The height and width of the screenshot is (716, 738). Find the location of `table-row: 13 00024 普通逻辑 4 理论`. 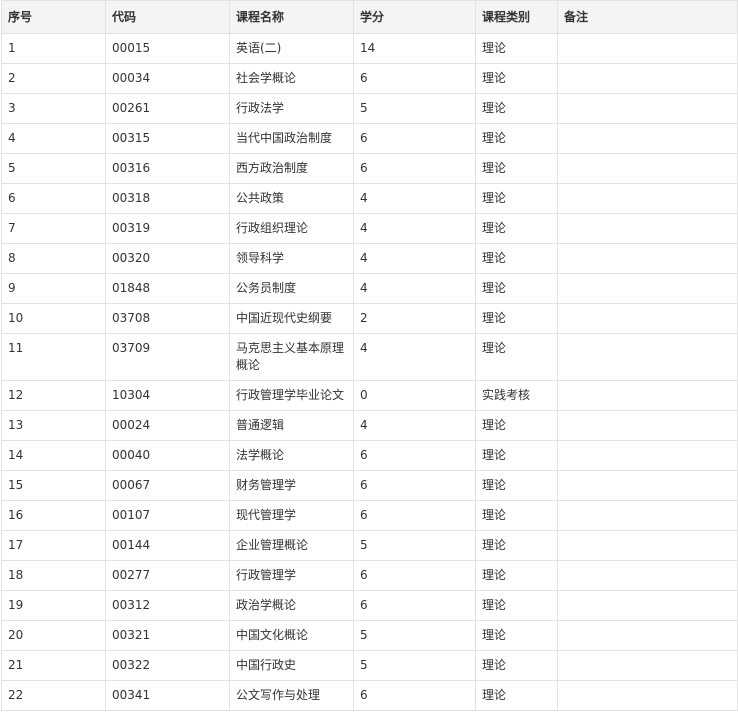

table-row: 13 00024 普通逻辑 4 理论 is located at coordinates (369, 425).